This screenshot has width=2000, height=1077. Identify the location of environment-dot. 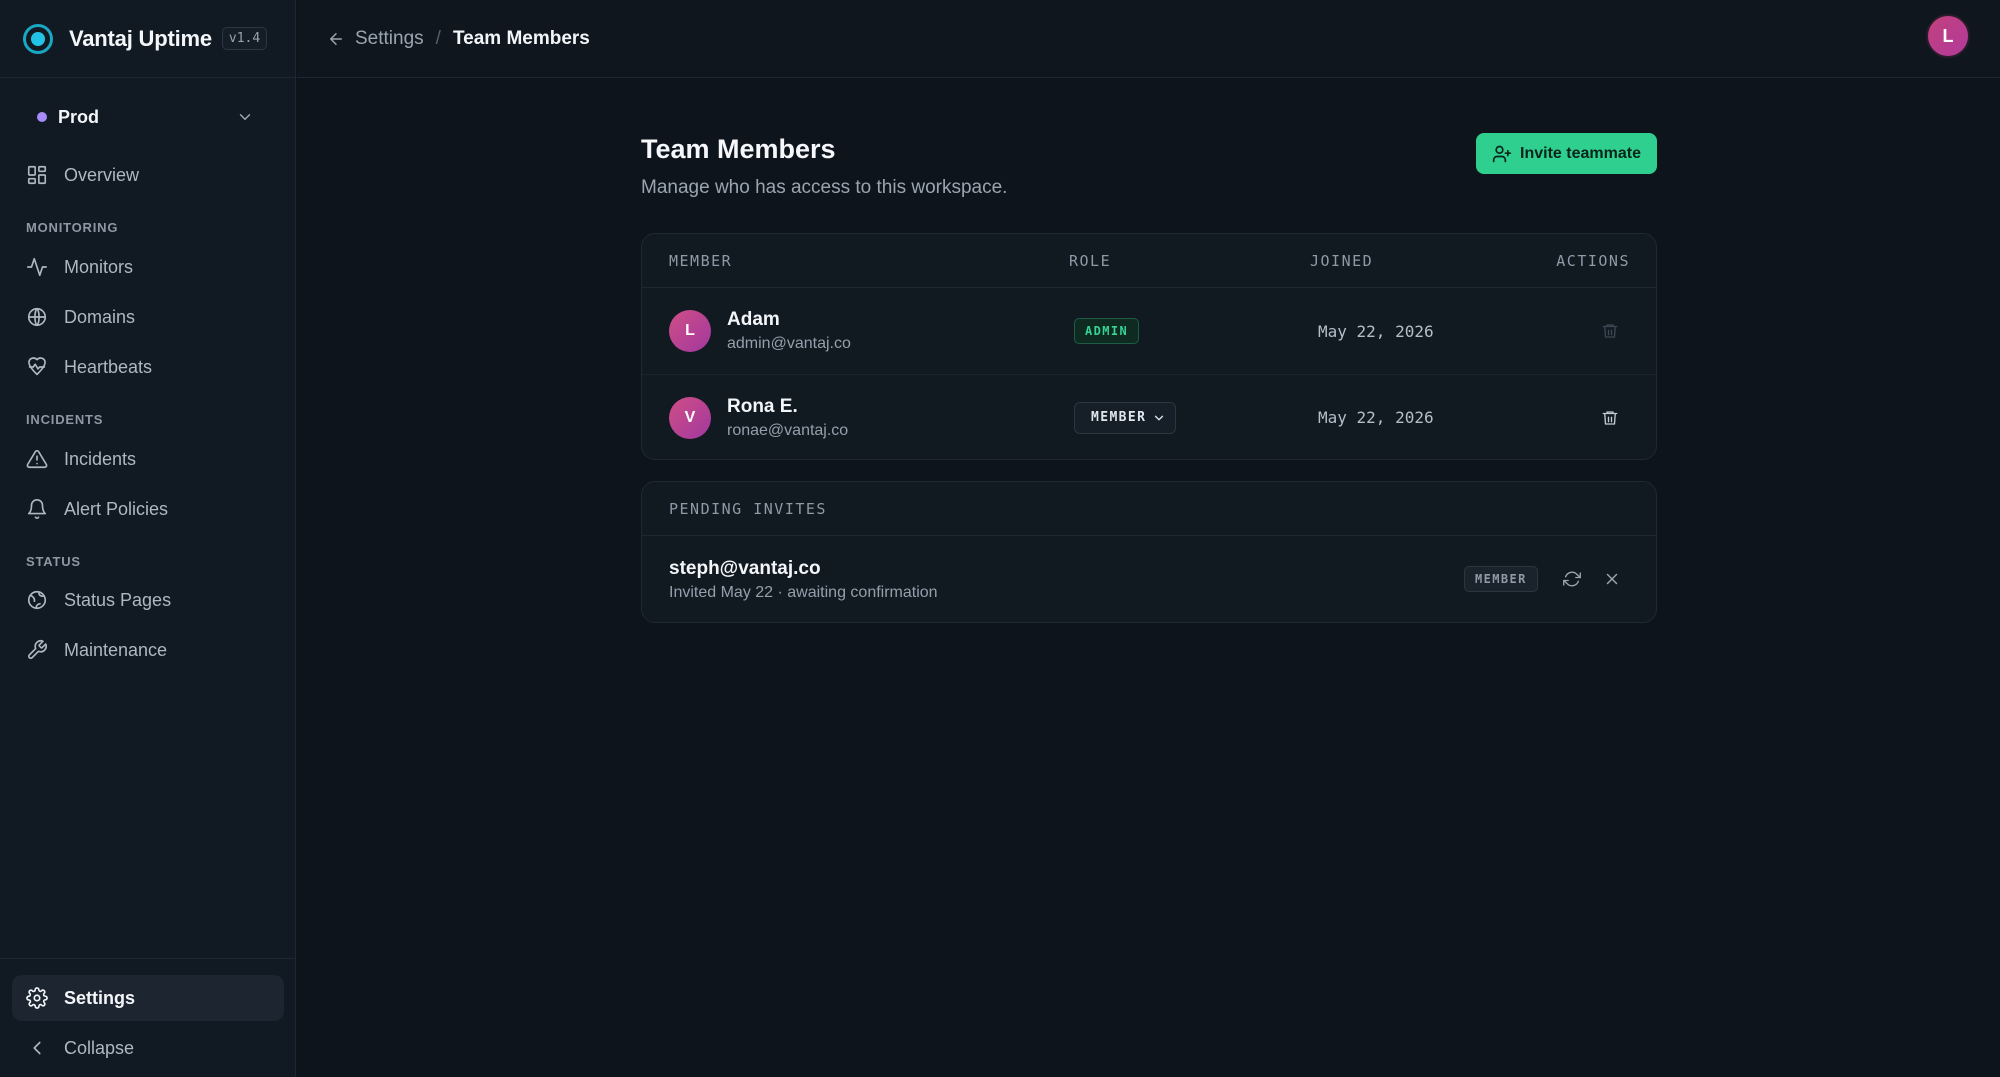
(42, 117).